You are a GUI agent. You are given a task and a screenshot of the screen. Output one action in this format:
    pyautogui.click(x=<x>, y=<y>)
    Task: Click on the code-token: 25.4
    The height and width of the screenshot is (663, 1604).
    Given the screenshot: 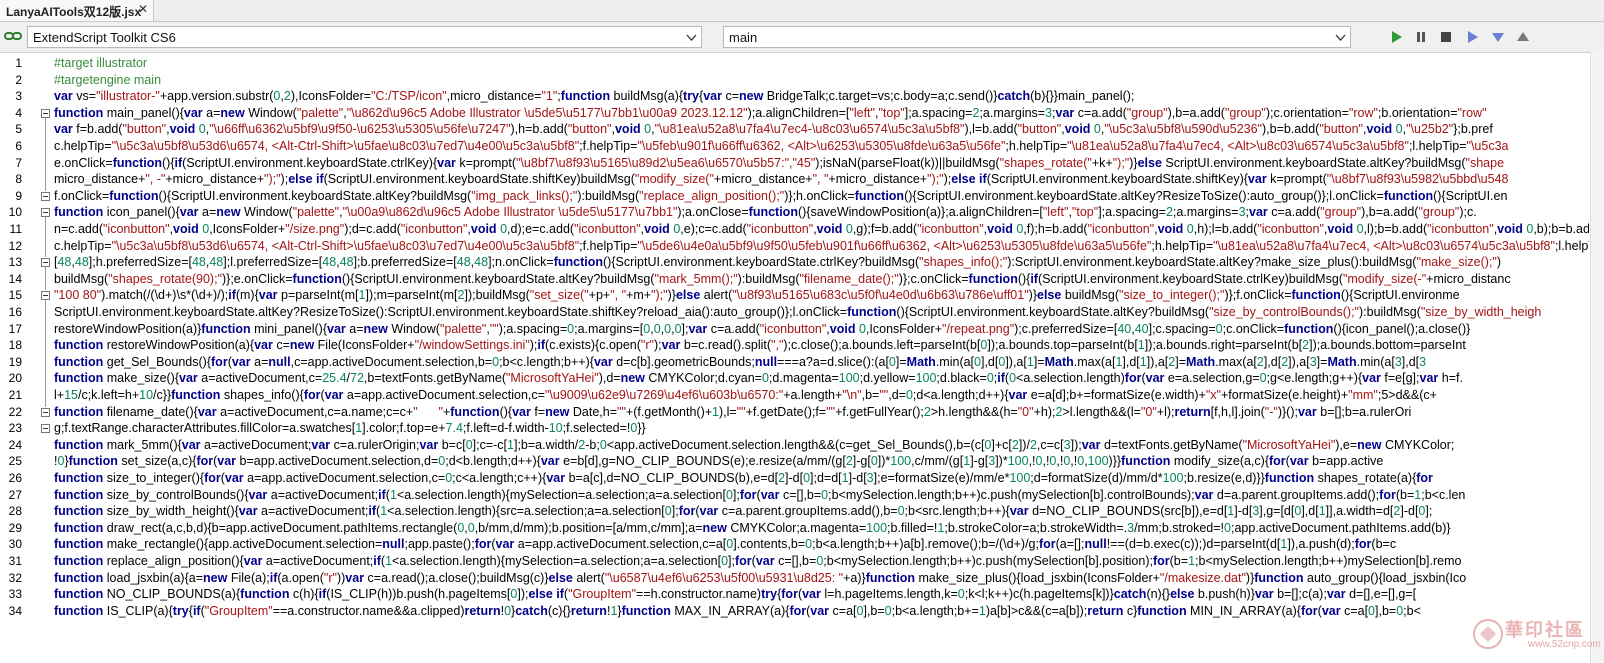 What is the action you would take?
    pyautogui.click(x=334, y=378)
    